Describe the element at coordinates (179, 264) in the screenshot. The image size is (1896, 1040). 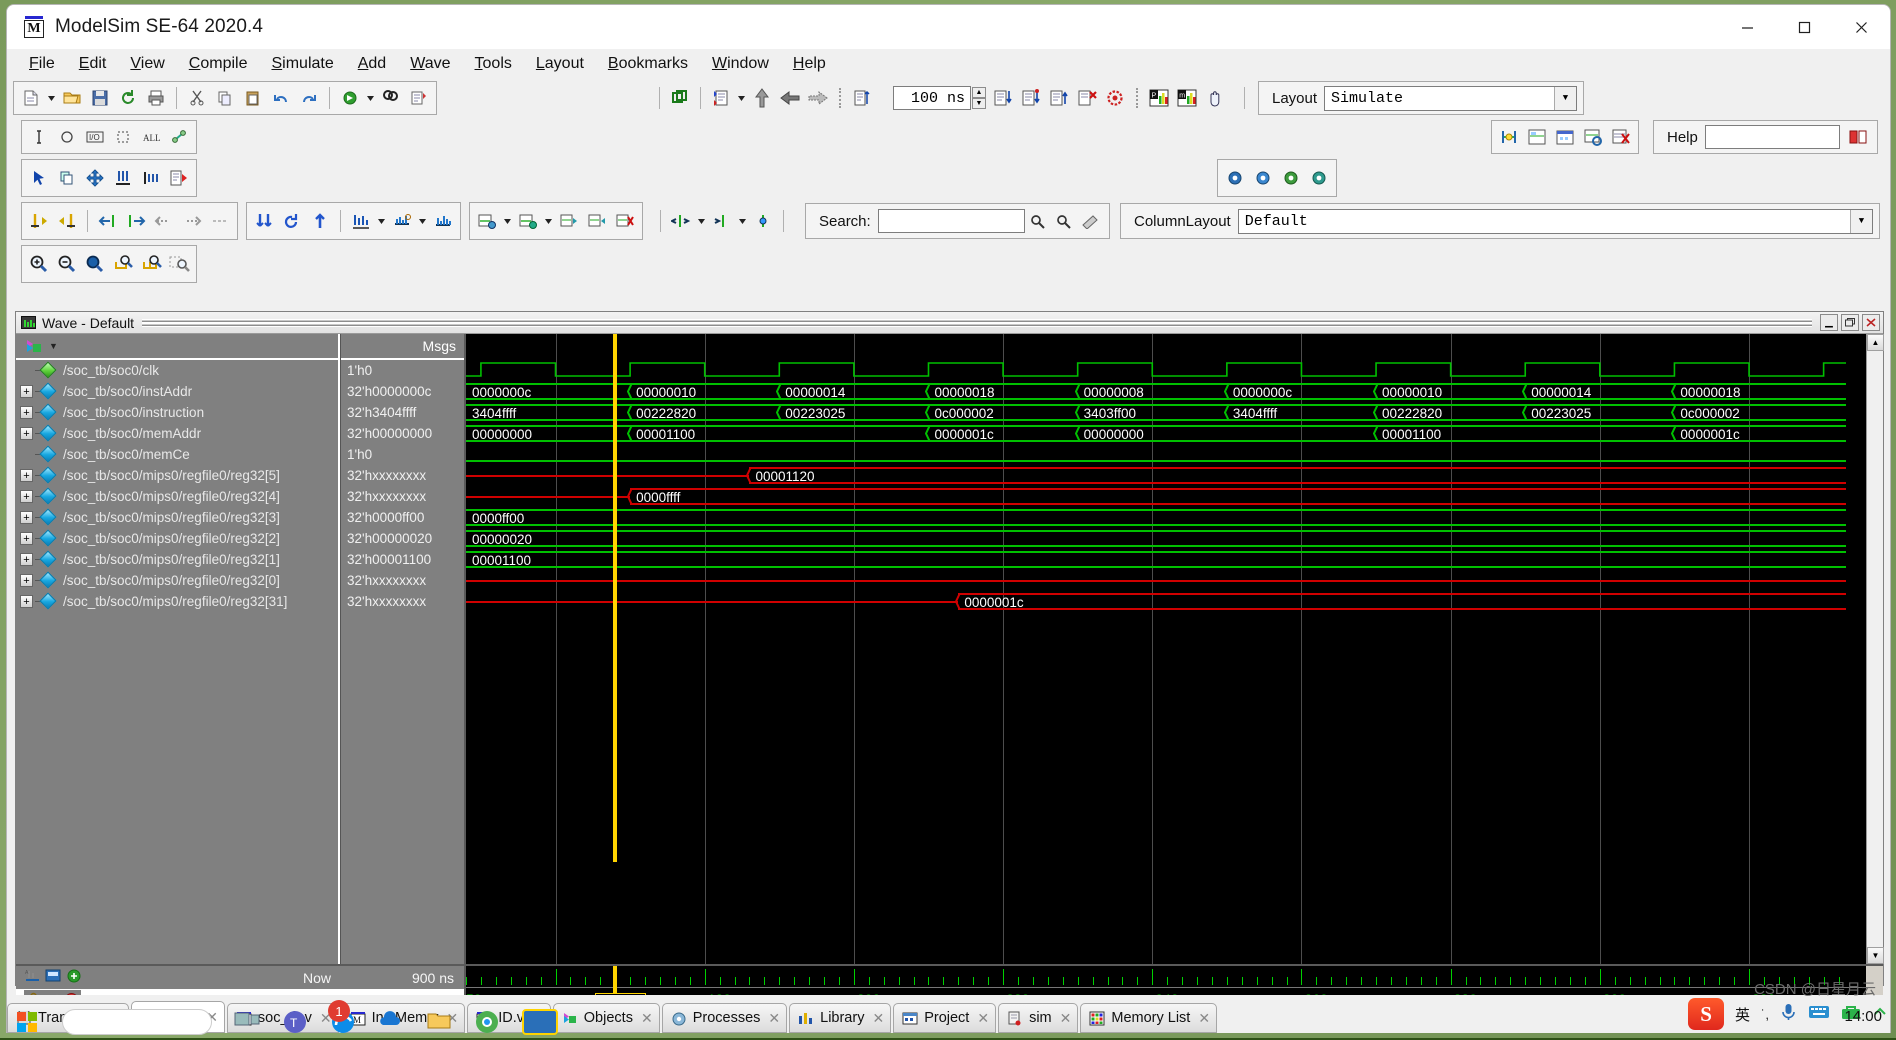
I see `zoom-select-icon` at that location.